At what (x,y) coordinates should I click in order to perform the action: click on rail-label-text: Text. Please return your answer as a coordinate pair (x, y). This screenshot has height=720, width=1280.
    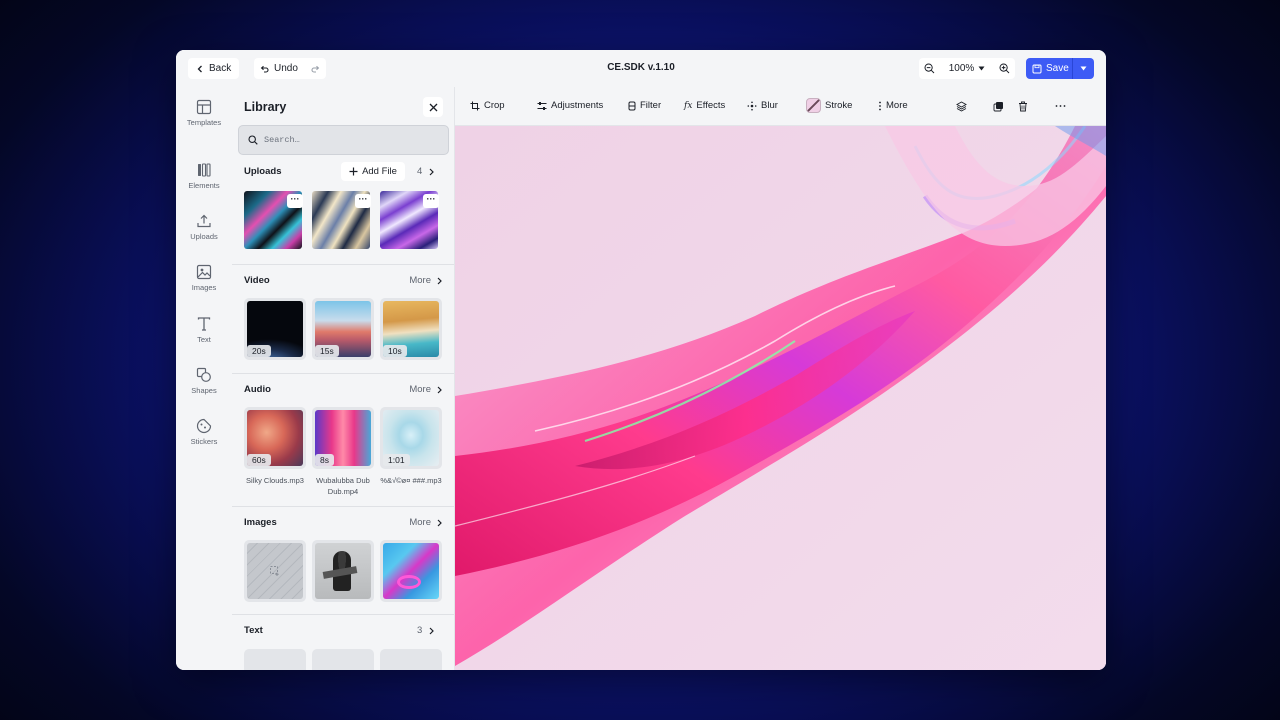
    Looking at the image, I should click on (204, 339).